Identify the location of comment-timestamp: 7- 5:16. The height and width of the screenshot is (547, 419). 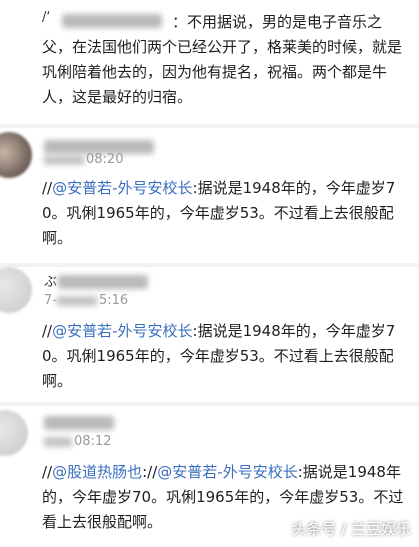
(86, 300).